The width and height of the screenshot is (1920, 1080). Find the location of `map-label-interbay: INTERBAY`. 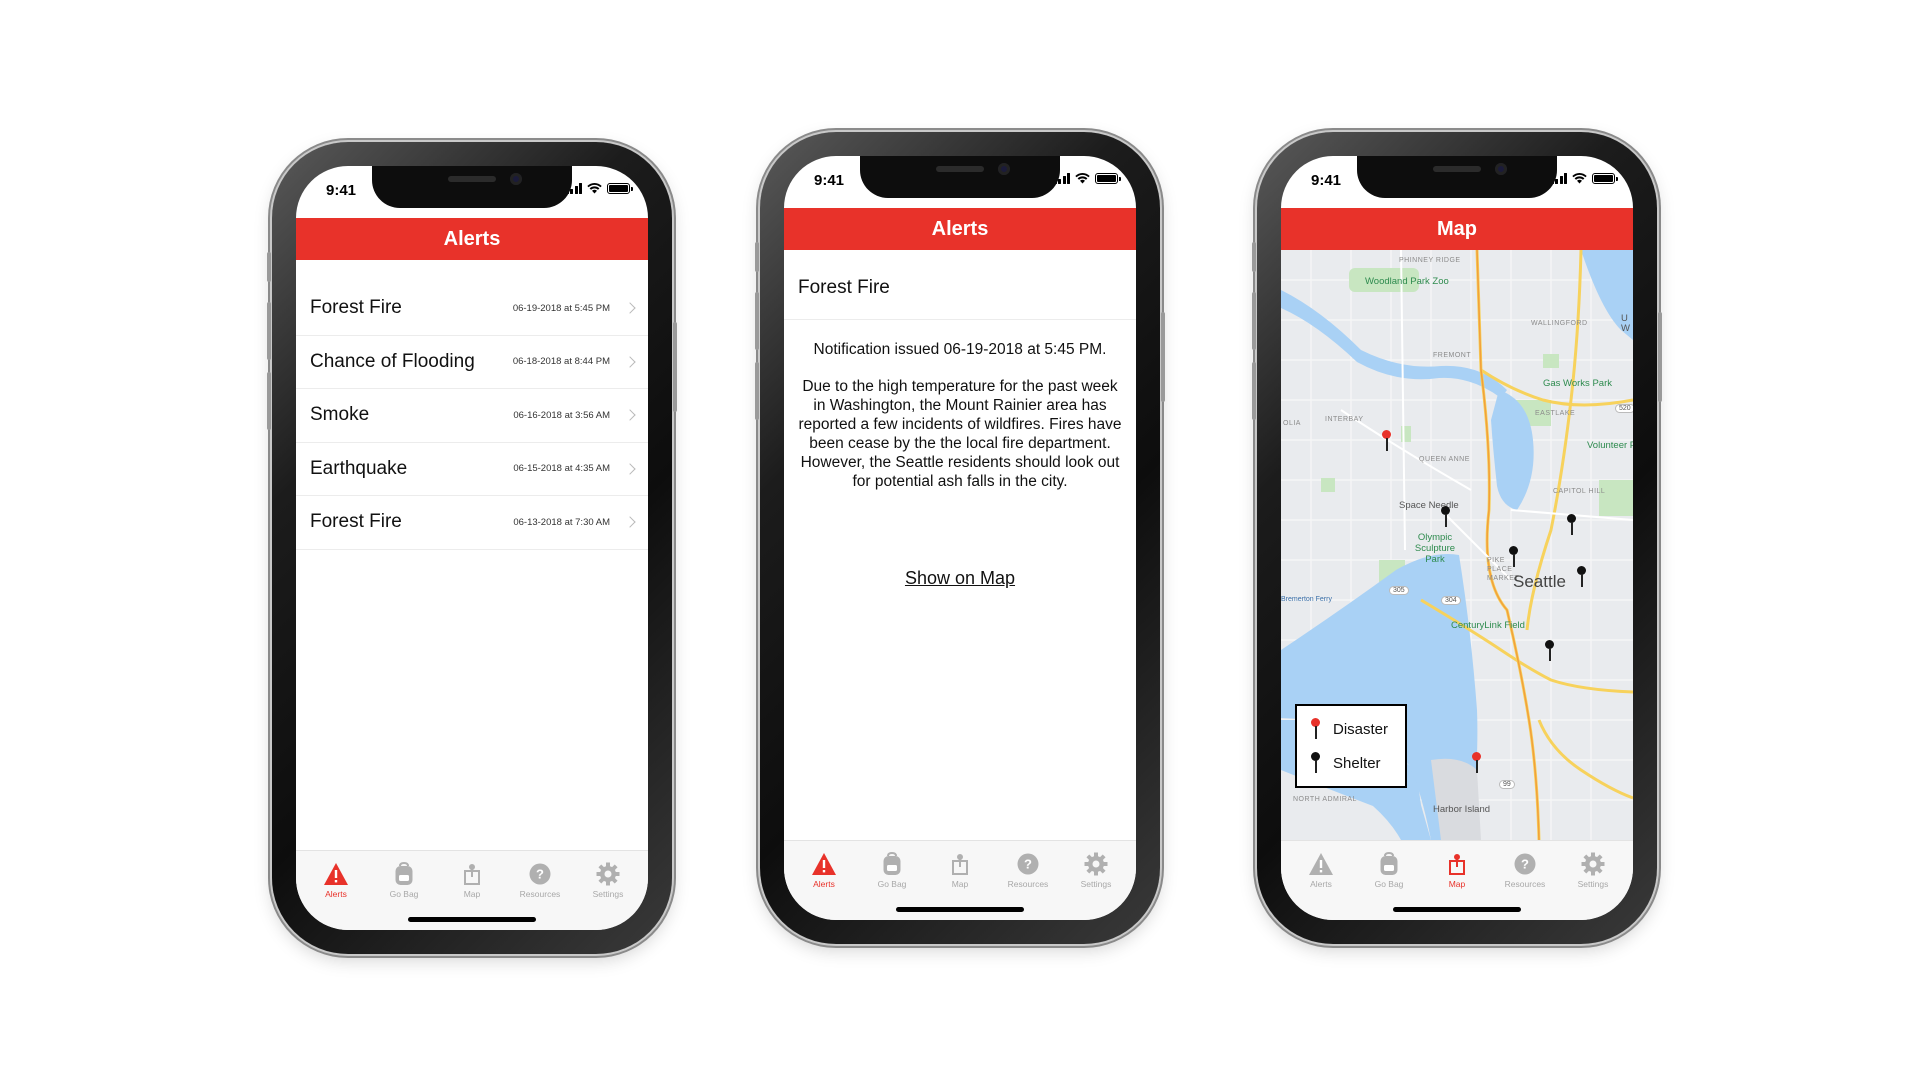

map-label-interbay: INTERBAY is located at coordinates (1344, 419).